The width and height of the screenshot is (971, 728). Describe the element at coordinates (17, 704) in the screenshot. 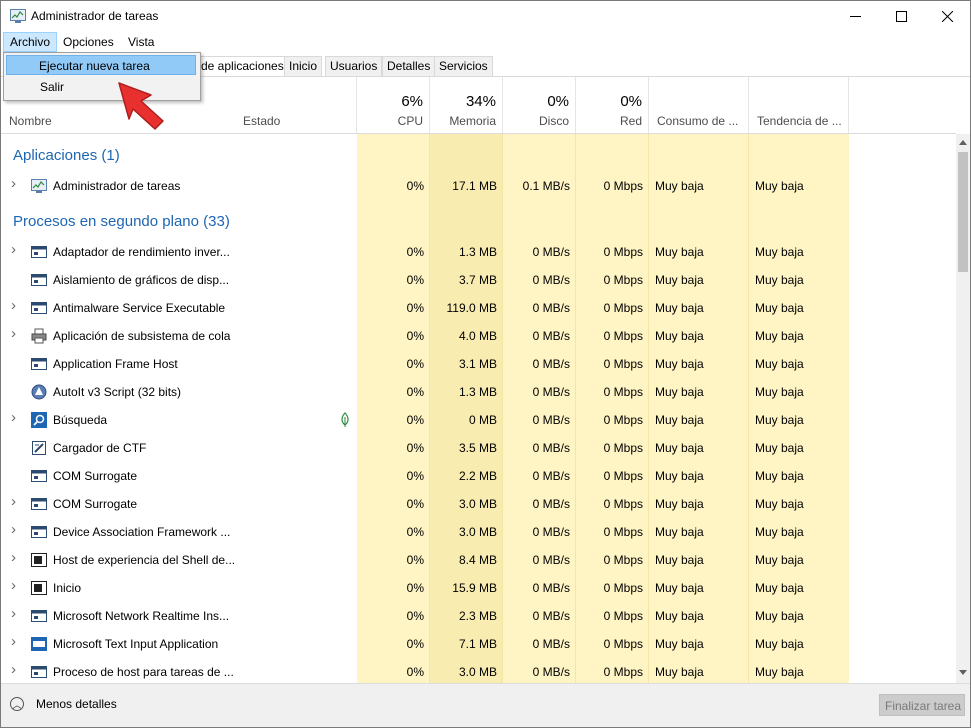

I see `chevron-up-icon: ︿` at that location.